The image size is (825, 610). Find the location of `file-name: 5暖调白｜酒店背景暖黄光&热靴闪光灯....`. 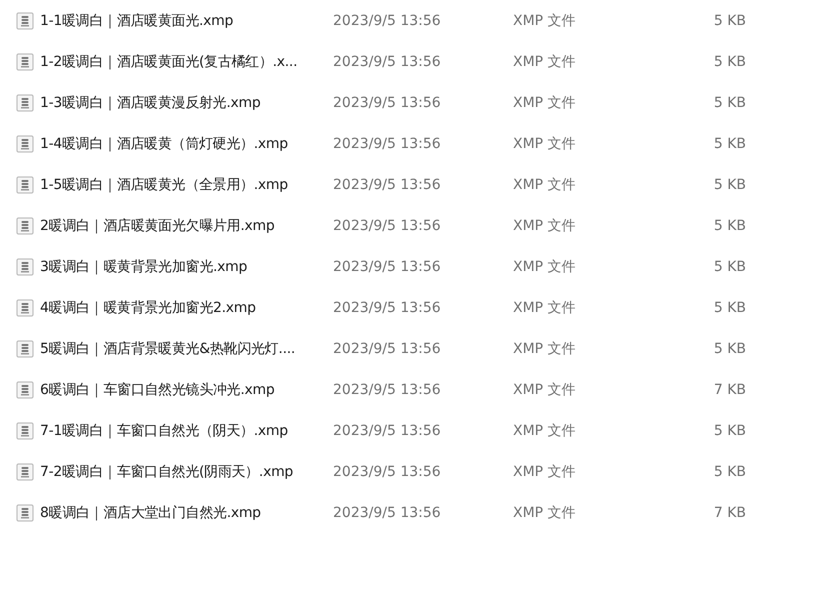

file-name: 5暖调白｜酒店背景暖黄光&热靴闪光灯.... is located at coordinates (186, 349).